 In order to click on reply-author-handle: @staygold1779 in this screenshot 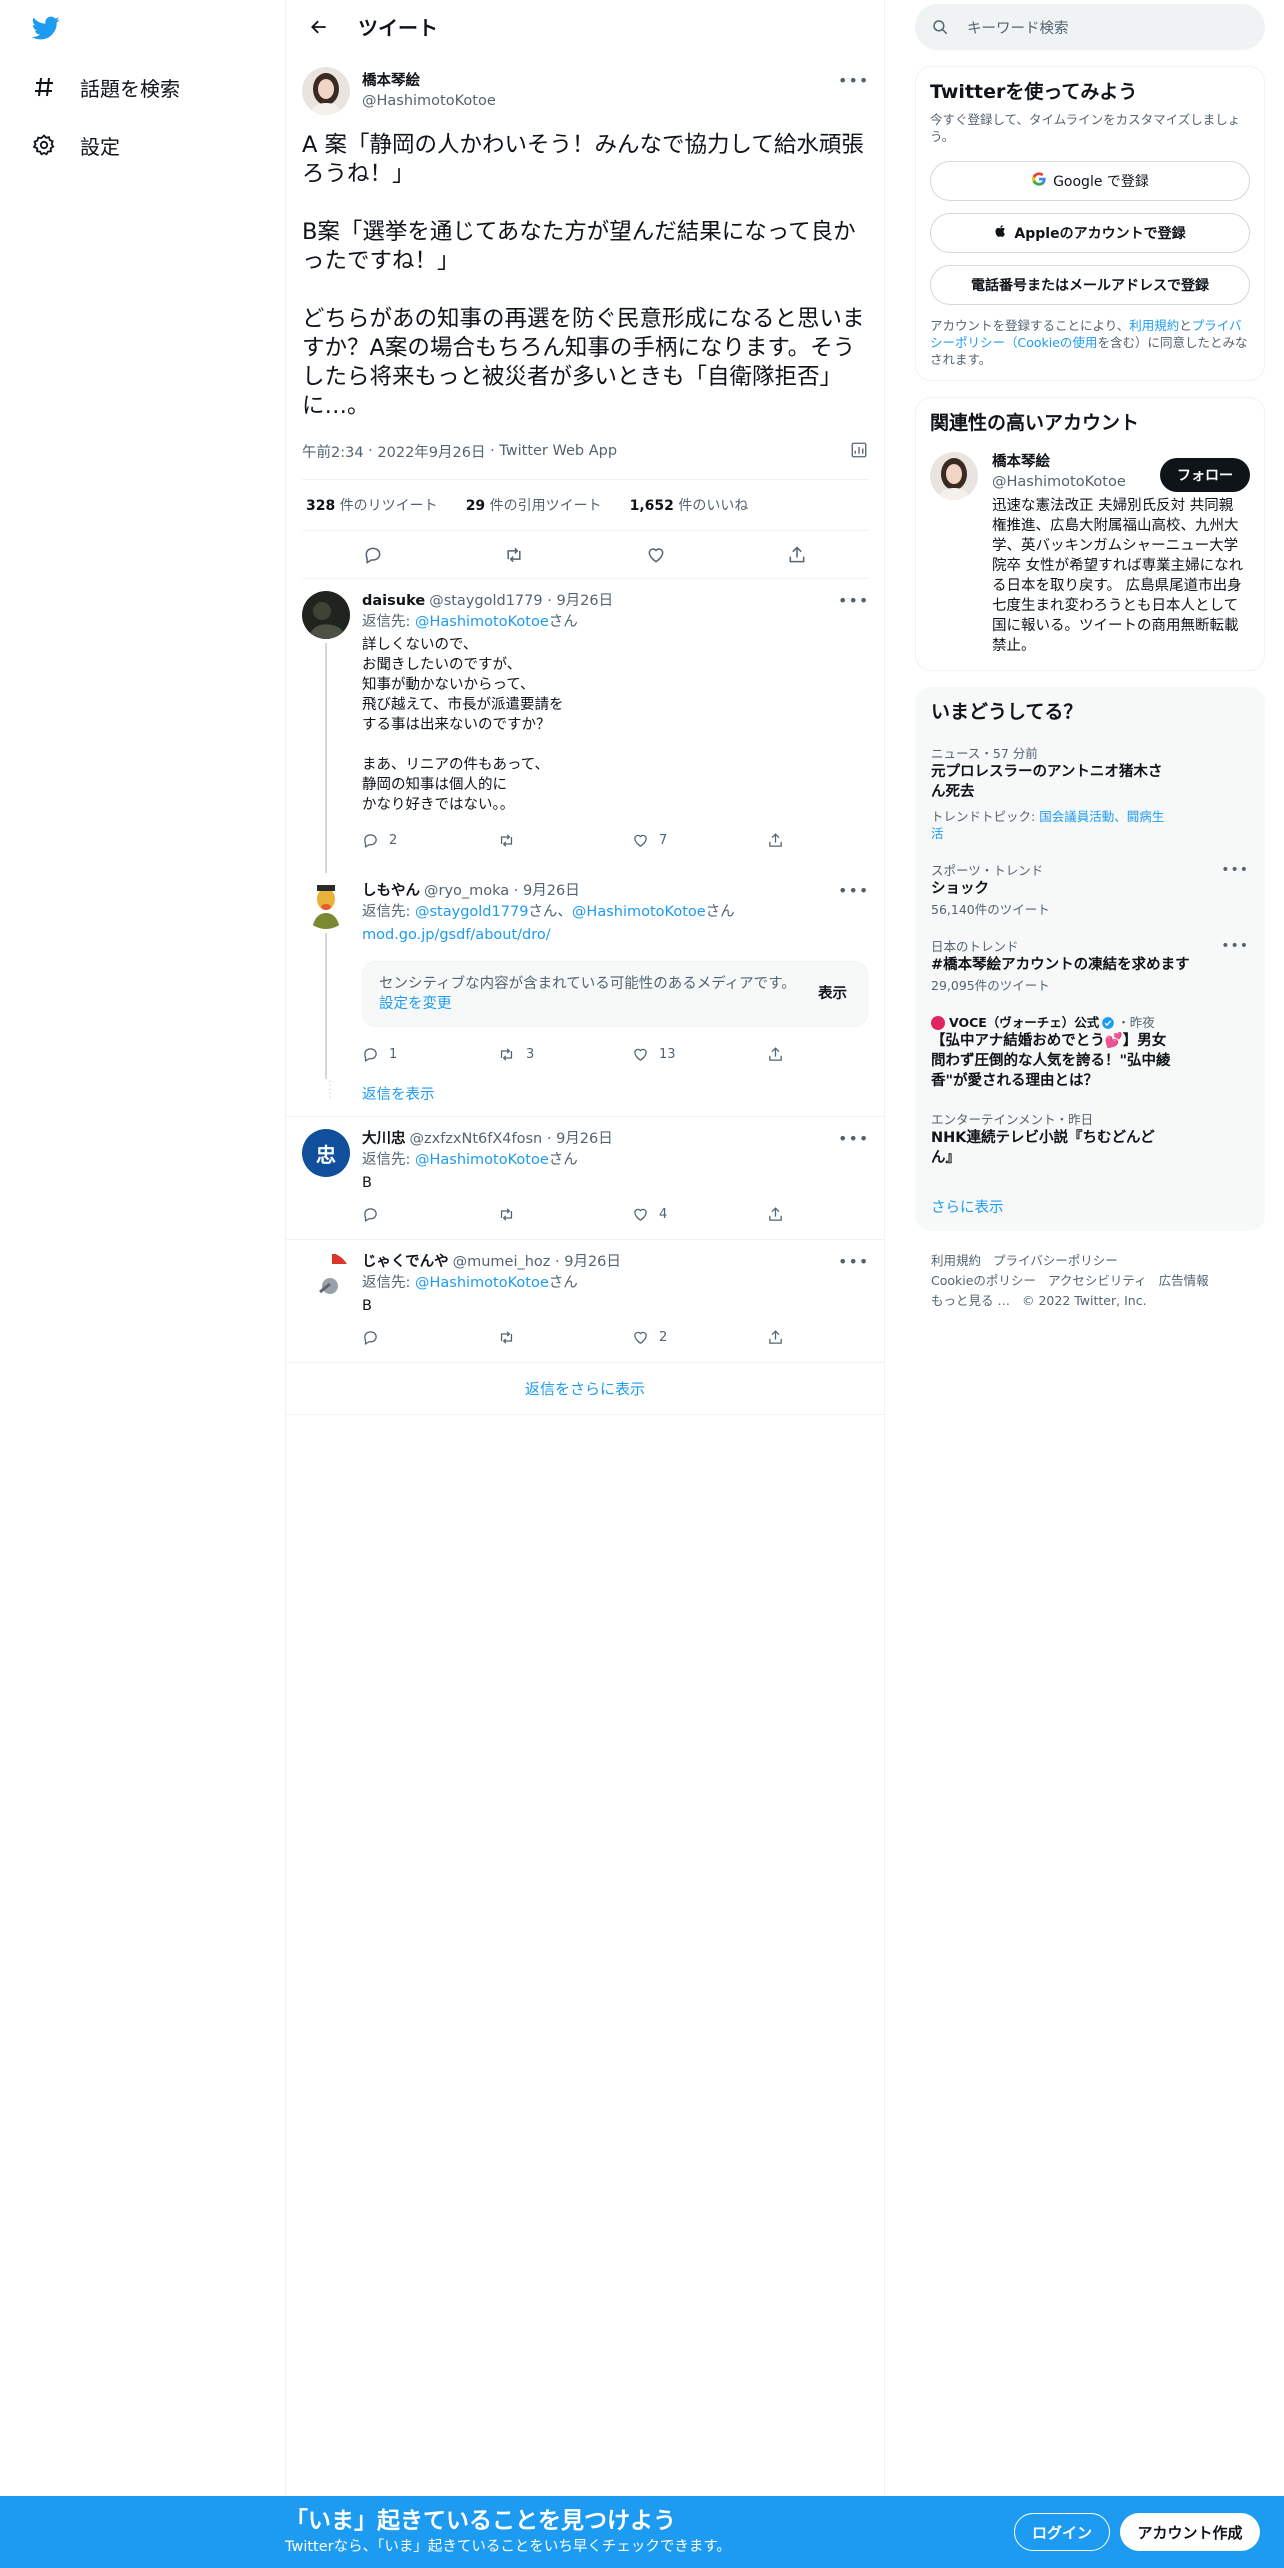, I will do `click(485, 601)`.